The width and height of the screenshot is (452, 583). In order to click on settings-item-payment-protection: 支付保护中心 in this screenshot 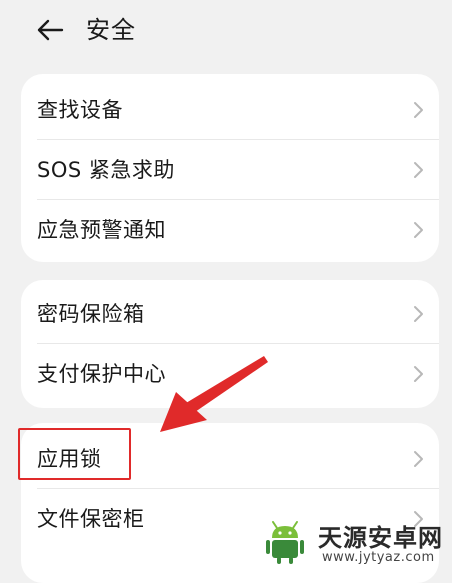, I will do `click(230, 374)`.